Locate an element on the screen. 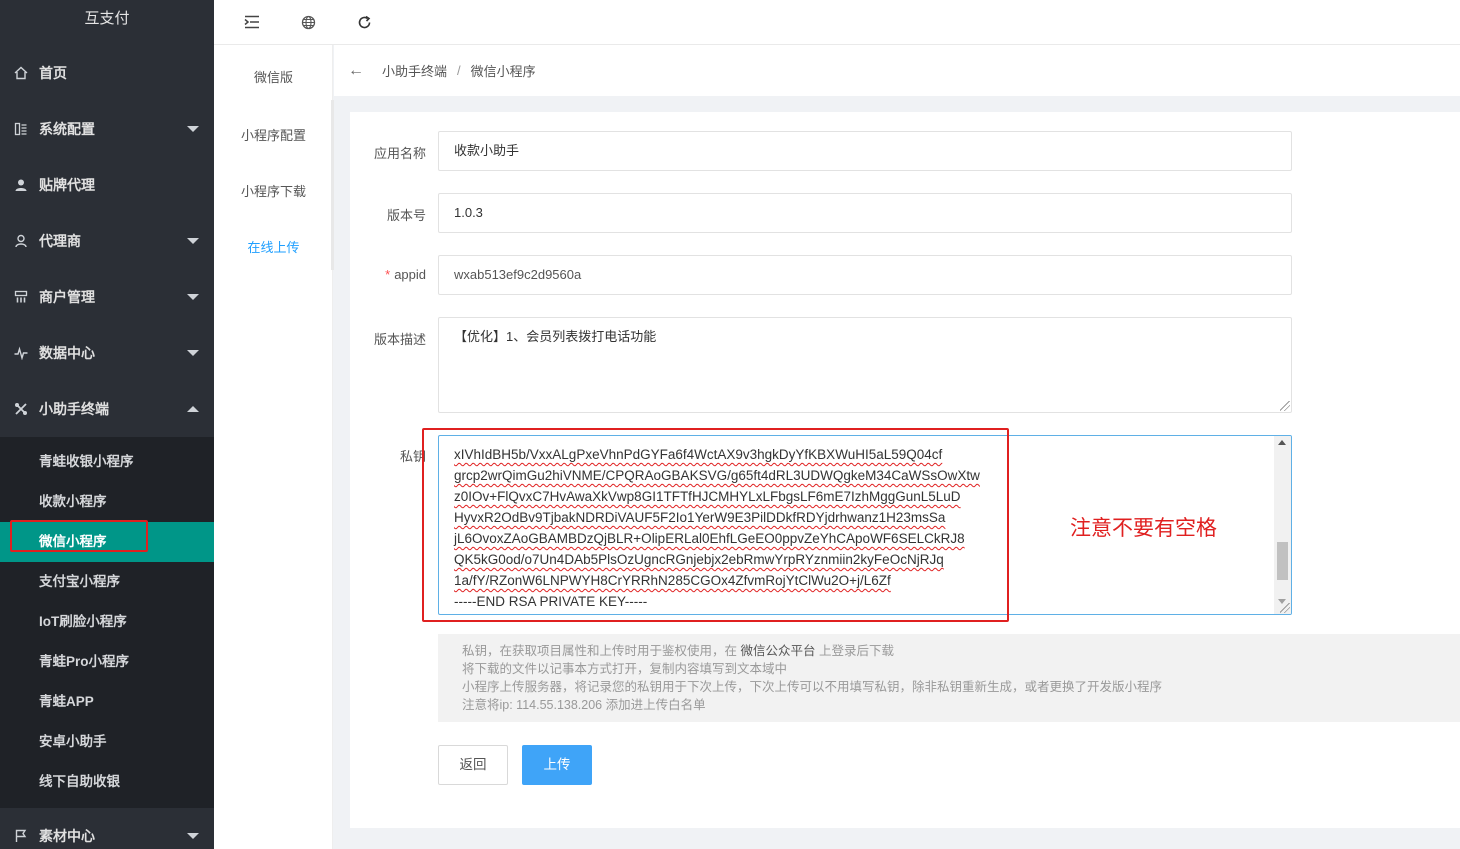  upload-button: 上传 is located at coordinates (557, 765).